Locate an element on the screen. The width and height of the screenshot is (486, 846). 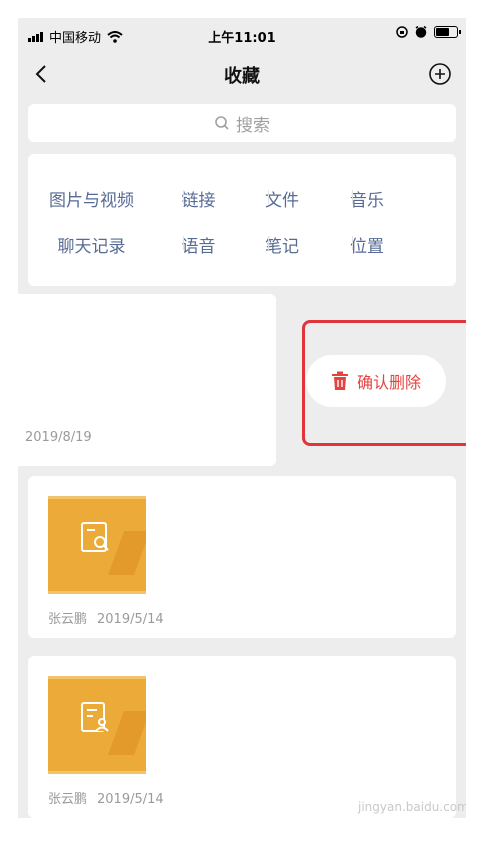
category-row-1: 图片与视频 链接 文件 音乐 is located at coordinates (242, 198).